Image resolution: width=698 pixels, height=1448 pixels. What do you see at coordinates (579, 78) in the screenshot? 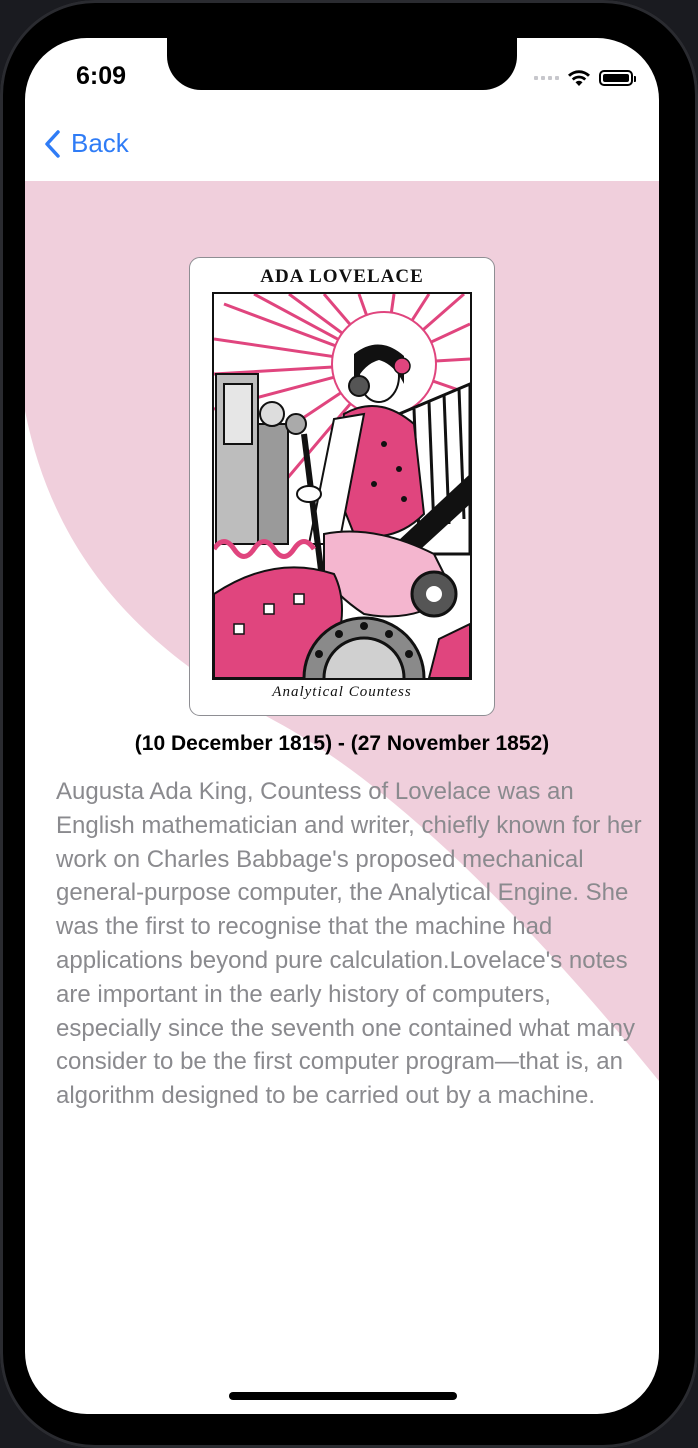
I see `wifi-icon` at bounding box center [579, 78].